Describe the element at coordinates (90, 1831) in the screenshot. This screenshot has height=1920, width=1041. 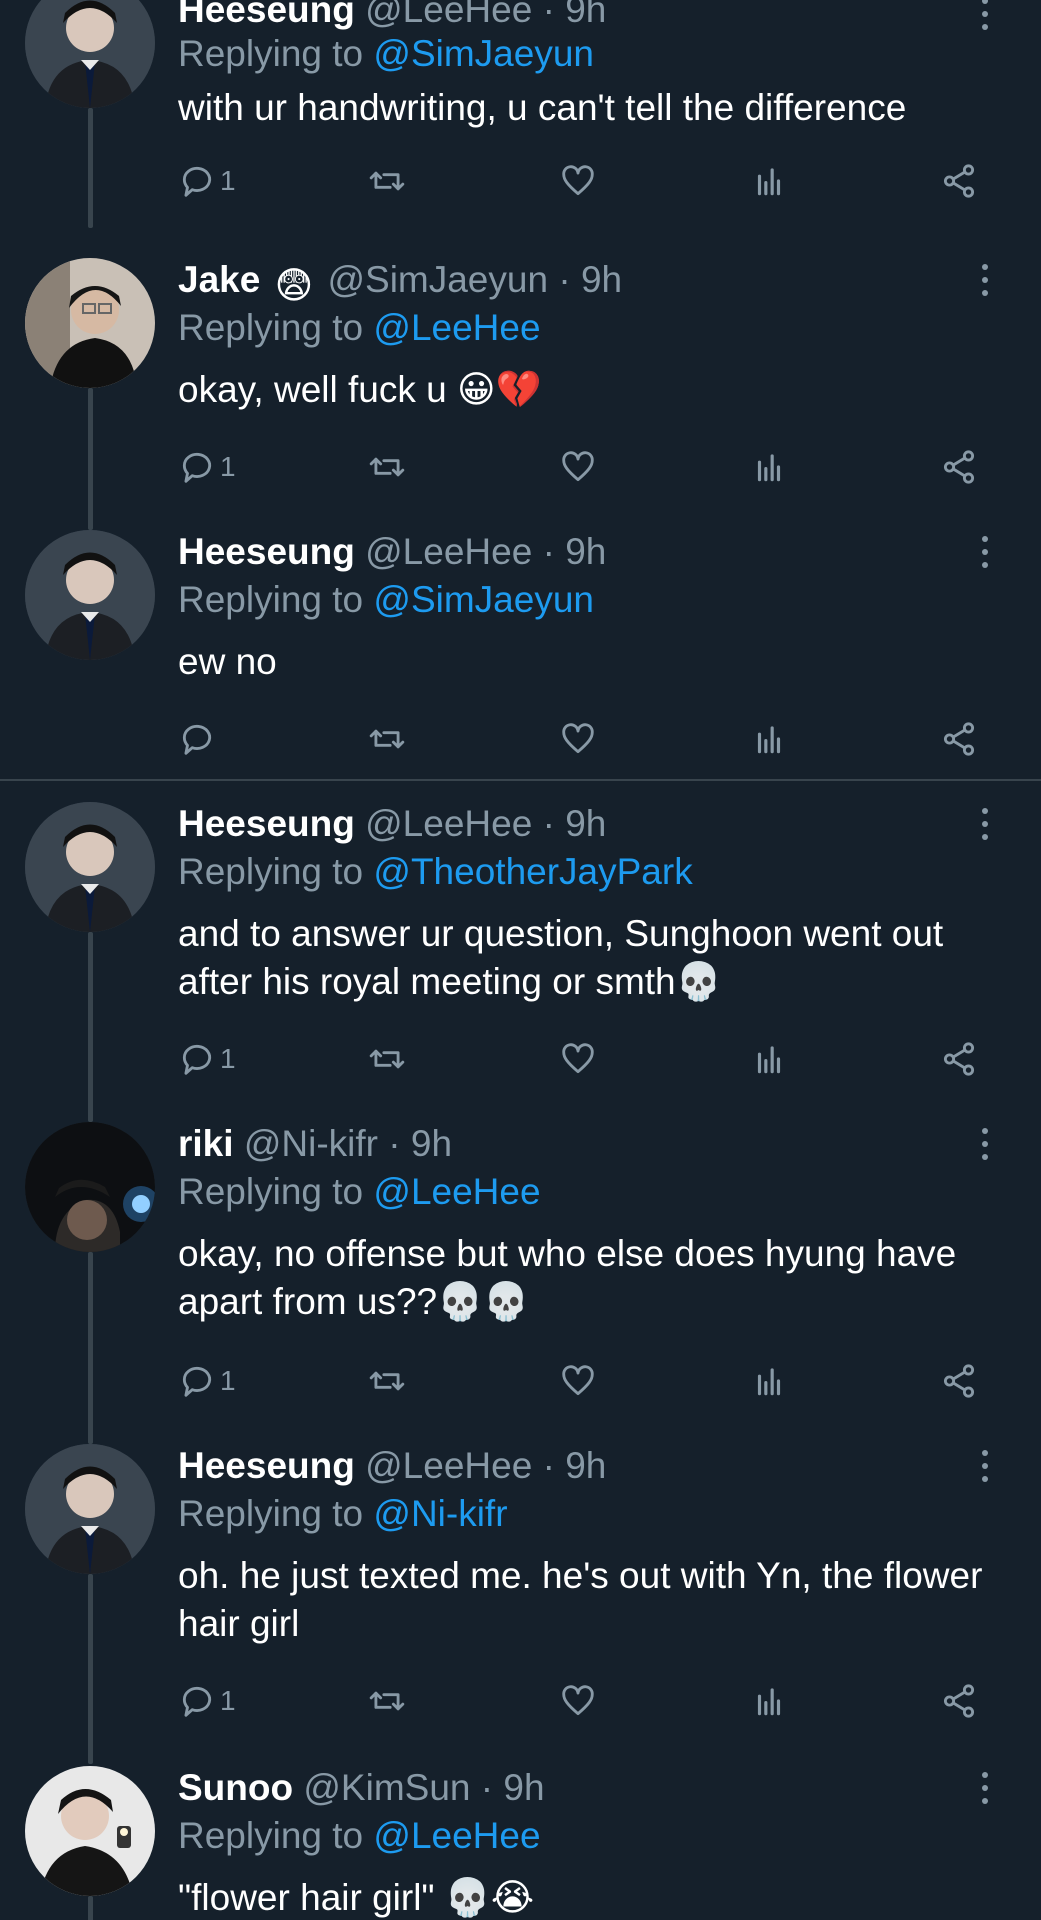
I see `avatar-sunoo` at that location.